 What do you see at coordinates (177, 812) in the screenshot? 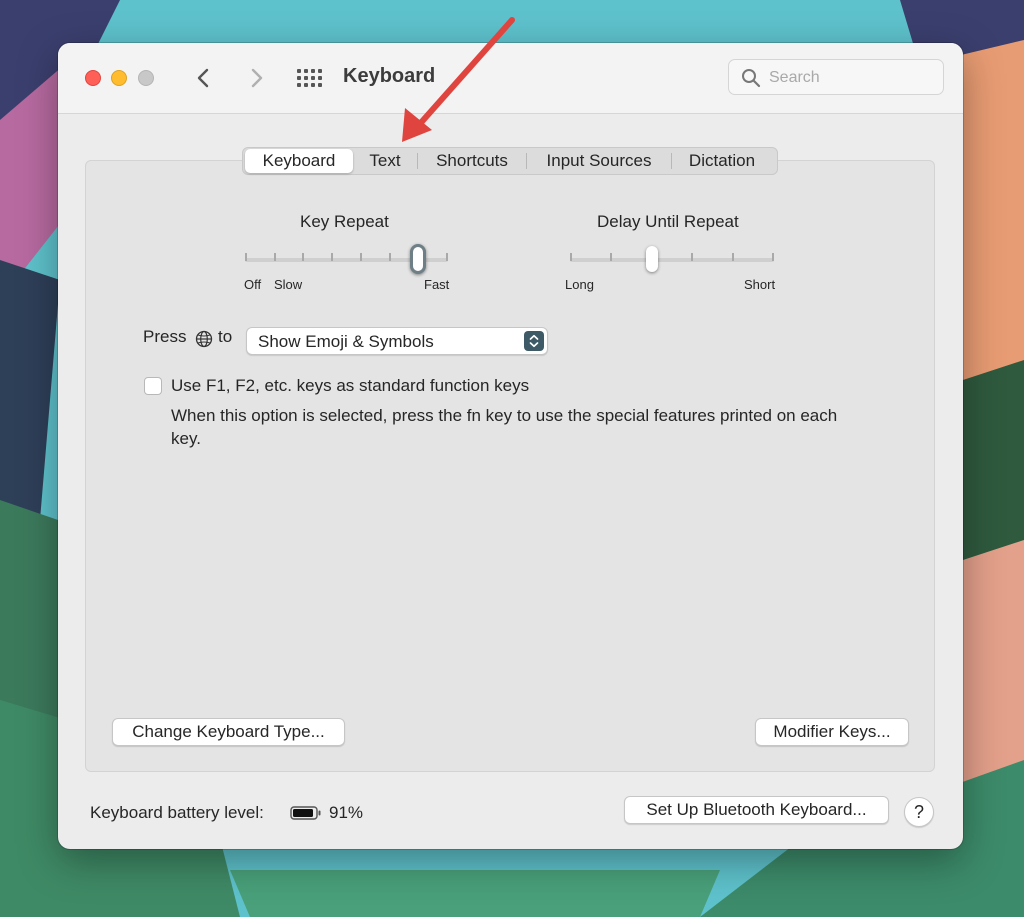
I see `battery-level-label: Keyboard battery level:` at bounding box center [177, 812].